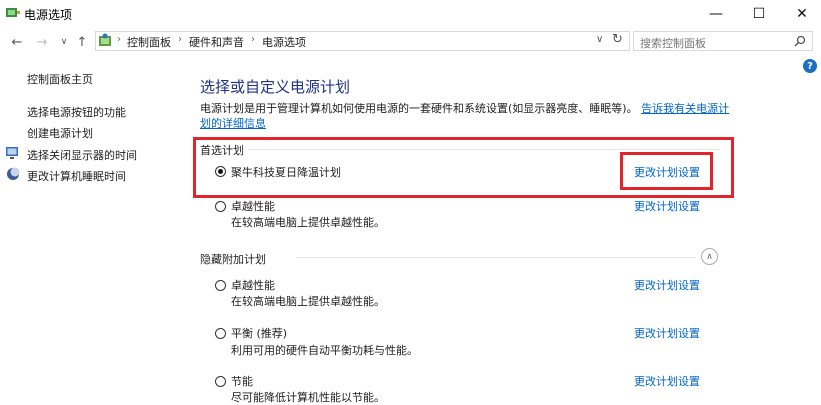 The height and width of the screenshot is (405, 821). I want to click on minimize-button: —, so click(716, 14).